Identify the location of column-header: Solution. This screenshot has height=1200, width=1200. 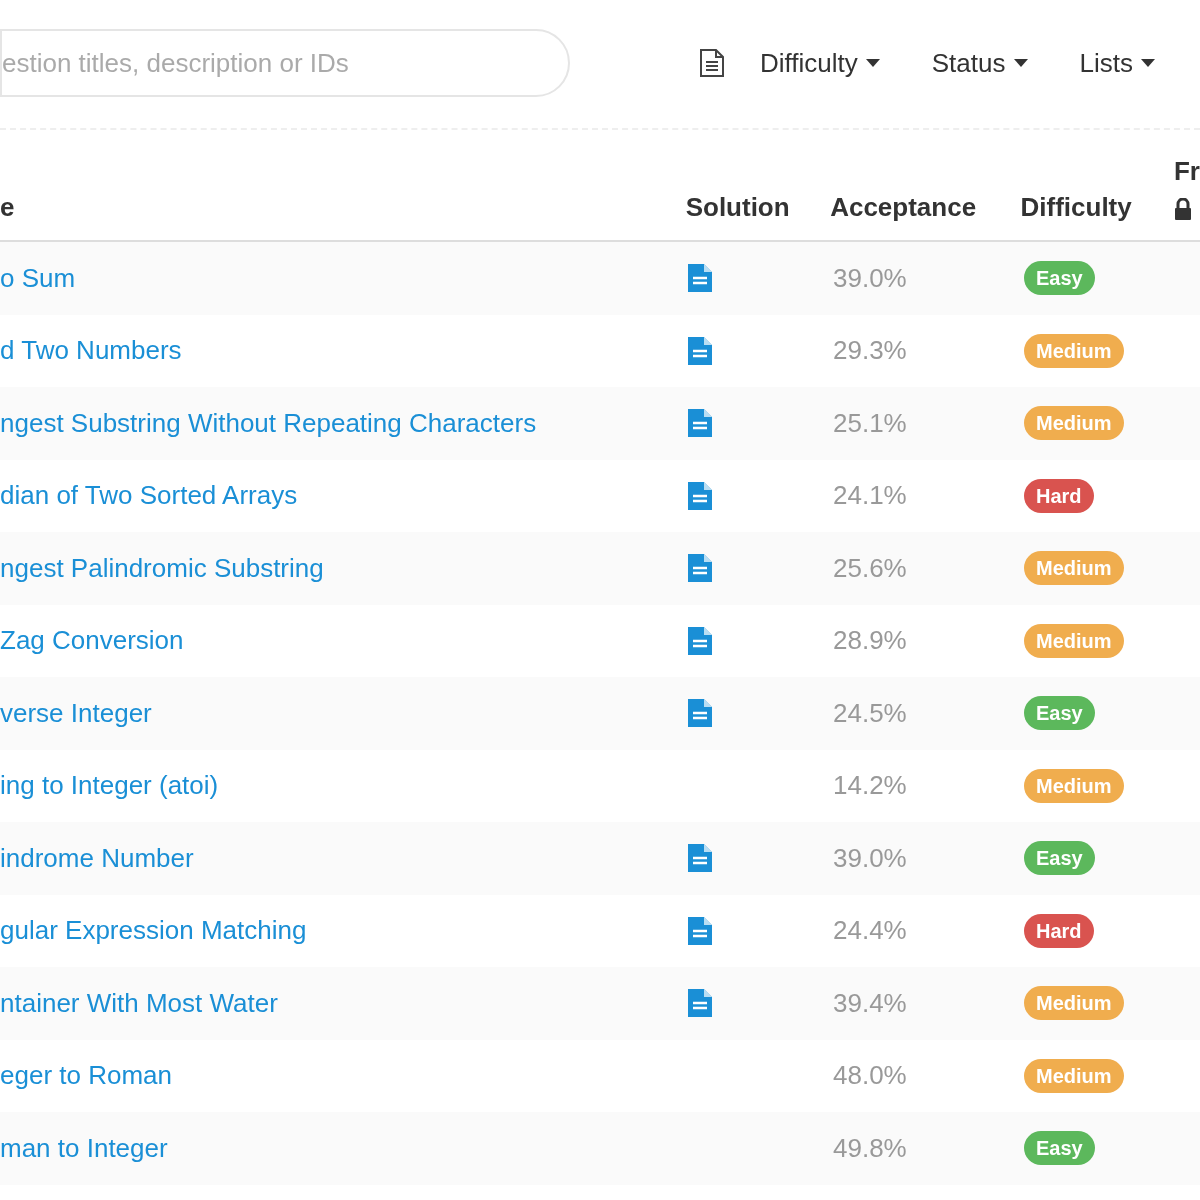
(738, 207).